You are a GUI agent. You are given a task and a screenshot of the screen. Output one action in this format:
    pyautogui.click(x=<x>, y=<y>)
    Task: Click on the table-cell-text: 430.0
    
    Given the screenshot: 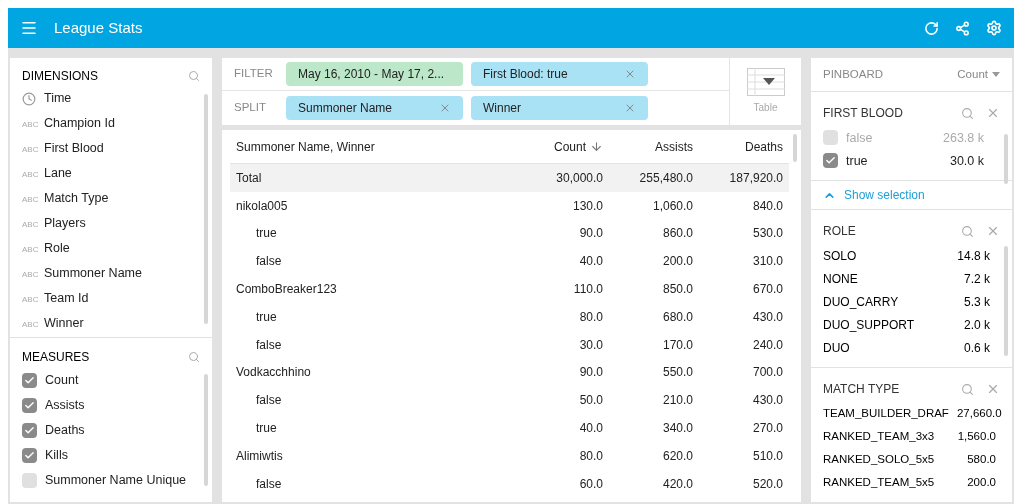 What is the action you would take?
    pyautogui.click(x=767, y=401)
    